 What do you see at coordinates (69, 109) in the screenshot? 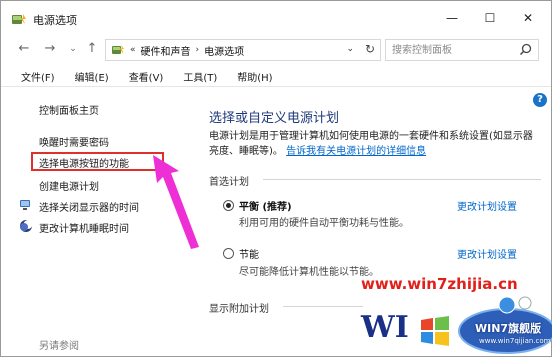
I see `sidebar-item-control-panel-home: 控制面板主页` at bounding box center [69, 109].